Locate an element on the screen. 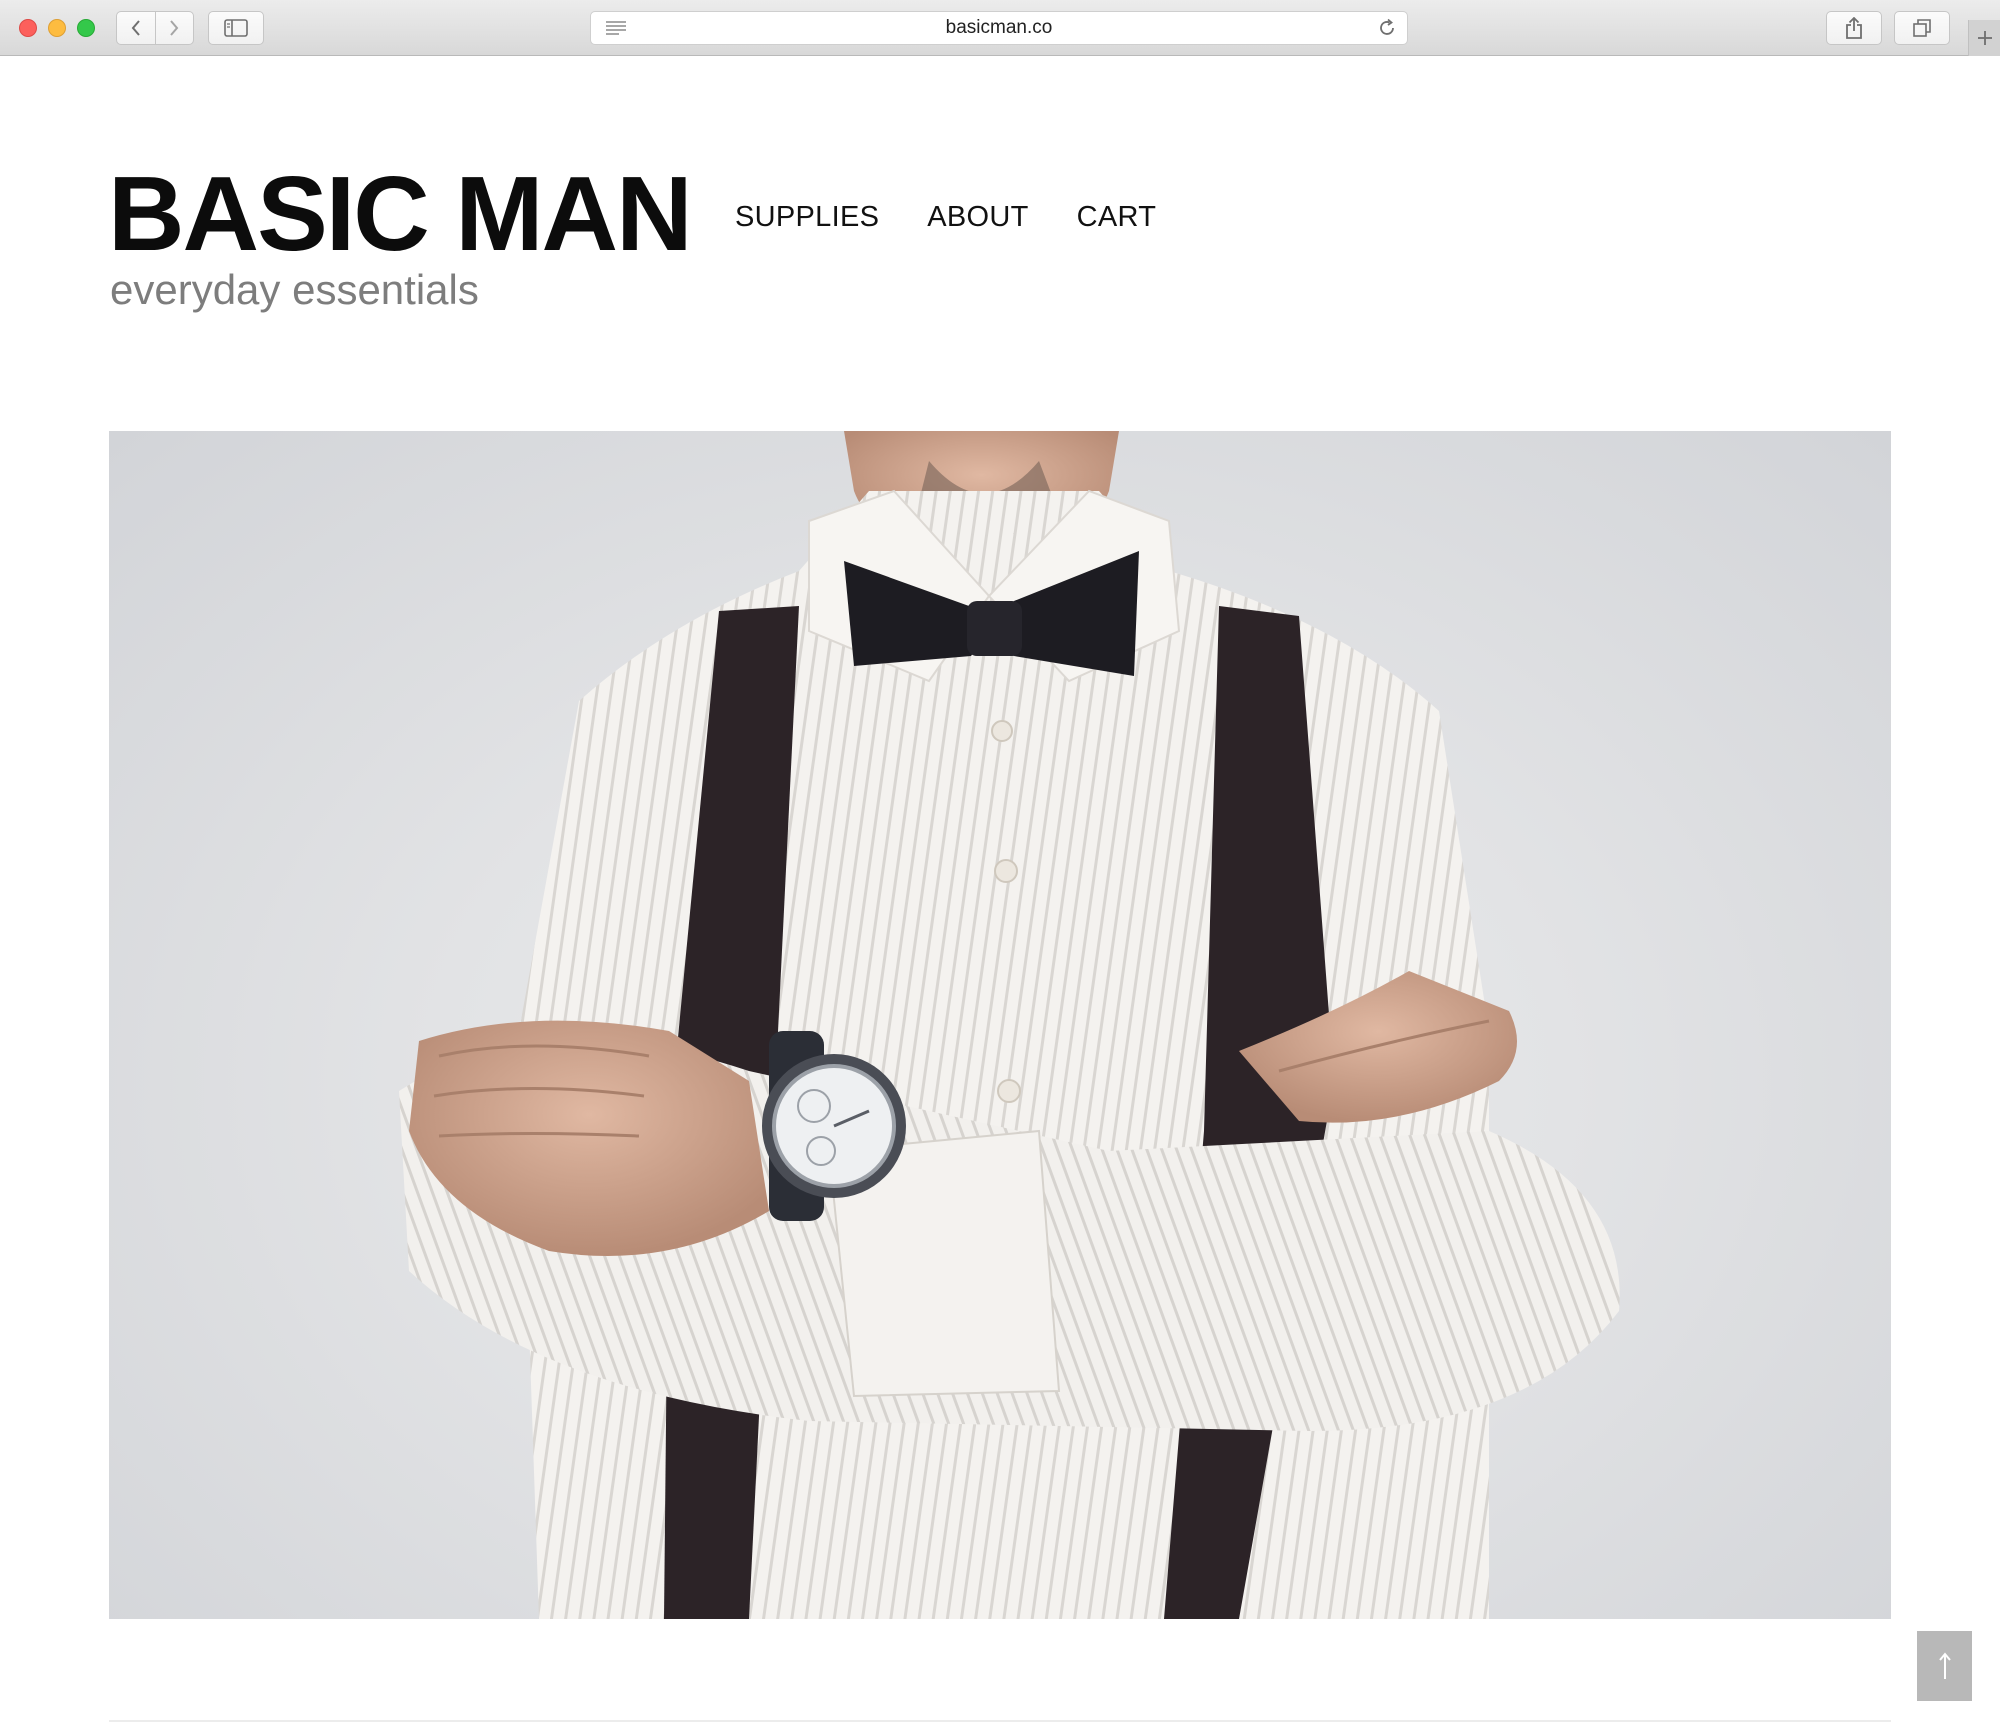 Image resolution: width=2000 pixels, height=1728 pixels. share-button is located at coordinates (1854, 28).